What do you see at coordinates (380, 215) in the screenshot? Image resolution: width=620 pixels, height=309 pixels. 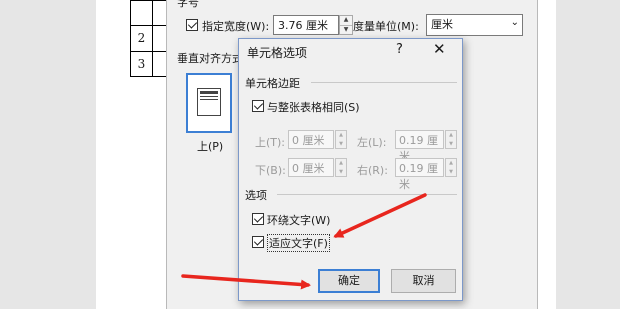 I see `arrow-to-fit-text` at bounding box center [380, 215].